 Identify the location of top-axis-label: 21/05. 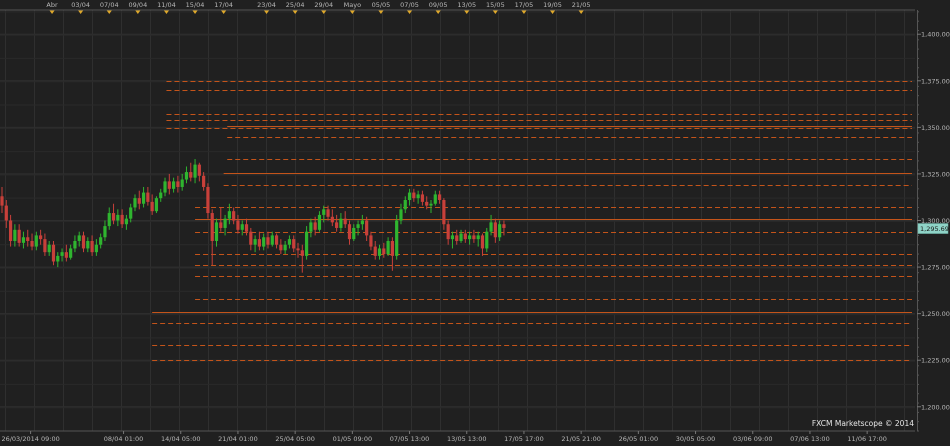
(581, 5).